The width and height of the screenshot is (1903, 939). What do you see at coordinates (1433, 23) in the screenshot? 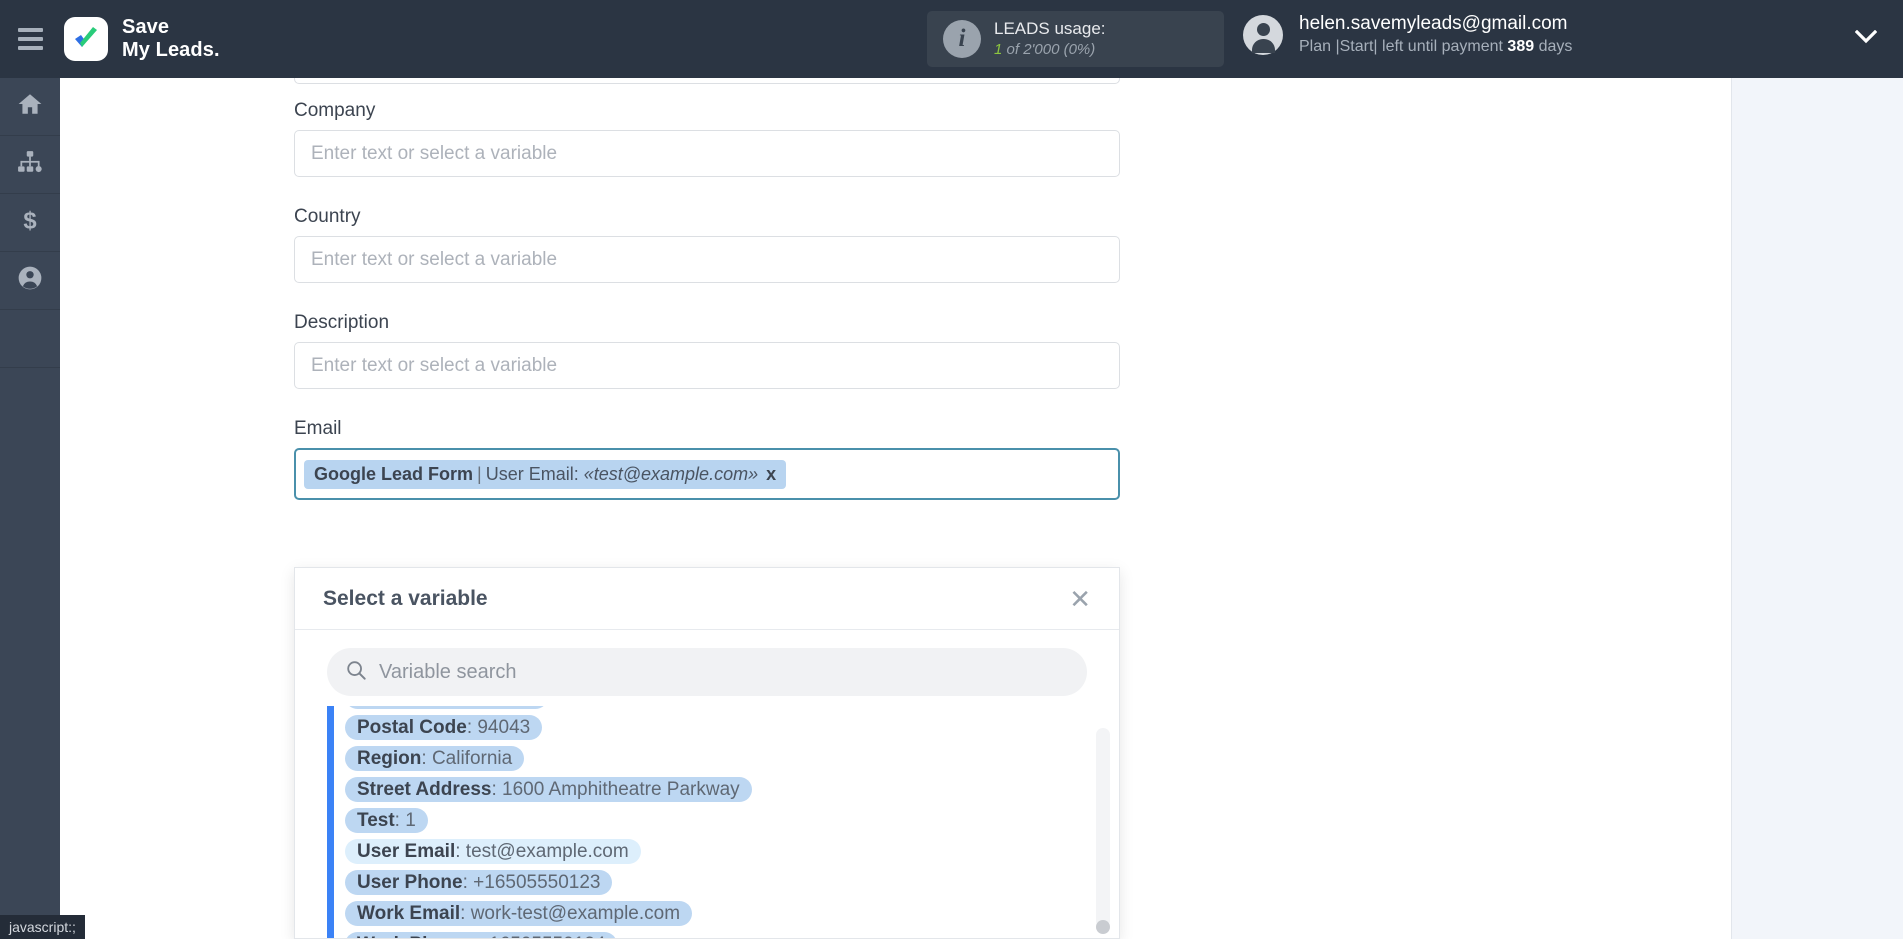
I see `account-email: helen.savemyleads@gmail.com` at bounding box center [1433, 23].